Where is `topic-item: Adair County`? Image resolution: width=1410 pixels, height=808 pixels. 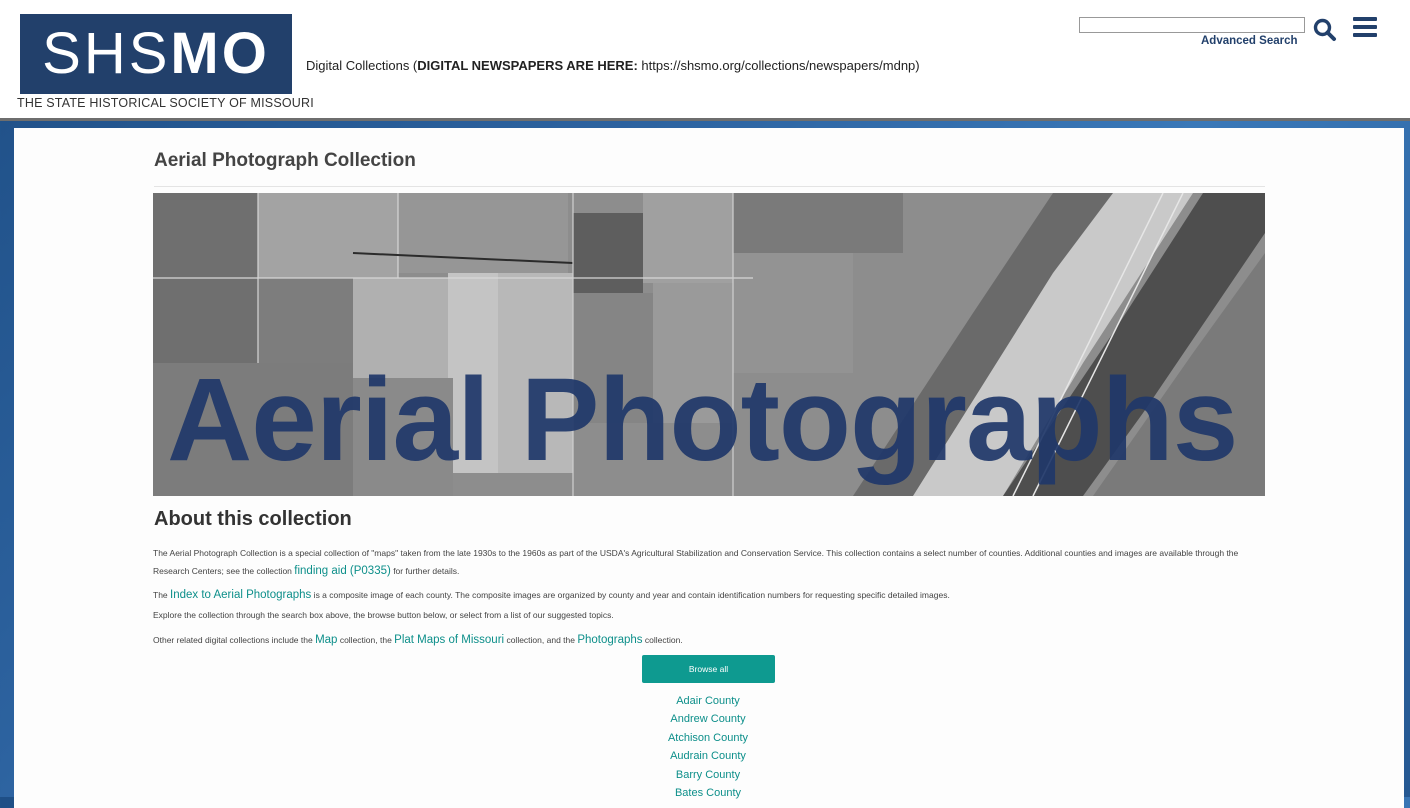
topic-item: Adair County is located at coordinates (708, 700).